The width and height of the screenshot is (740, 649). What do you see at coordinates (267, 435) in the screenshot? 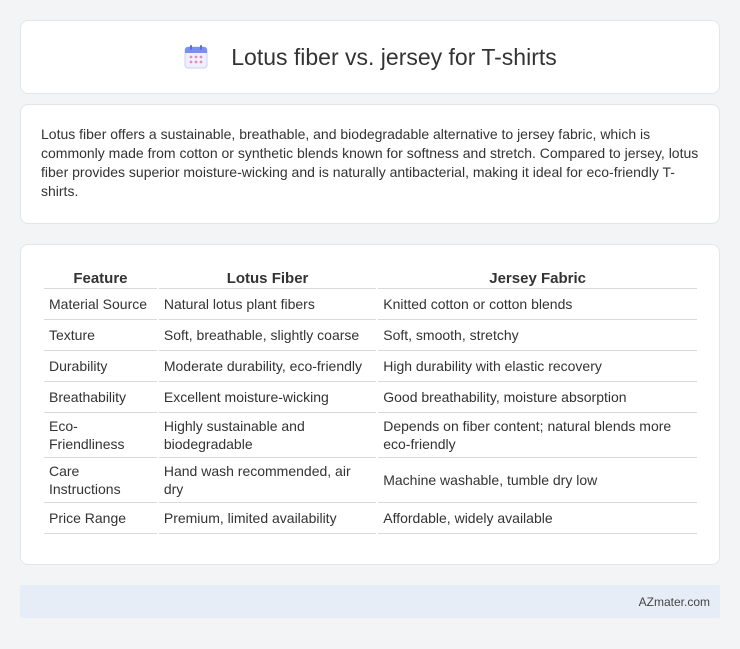
I see `lotus-cell: Highly sustainable and biodegradable` at bounding box center [267, 435].